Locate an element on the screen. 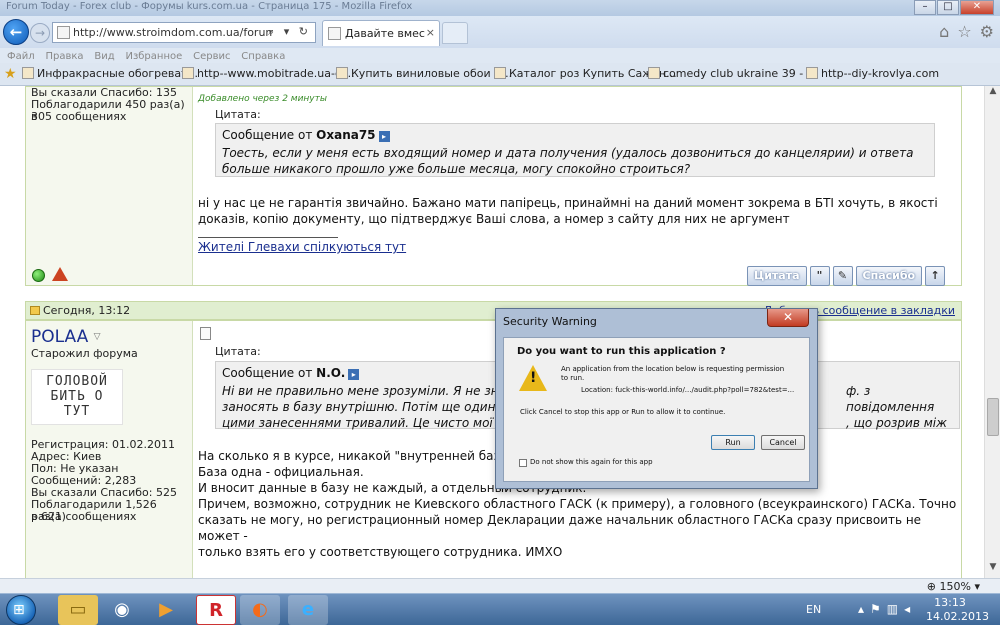  maximize-button: □ is located at coordinates (948, 7).